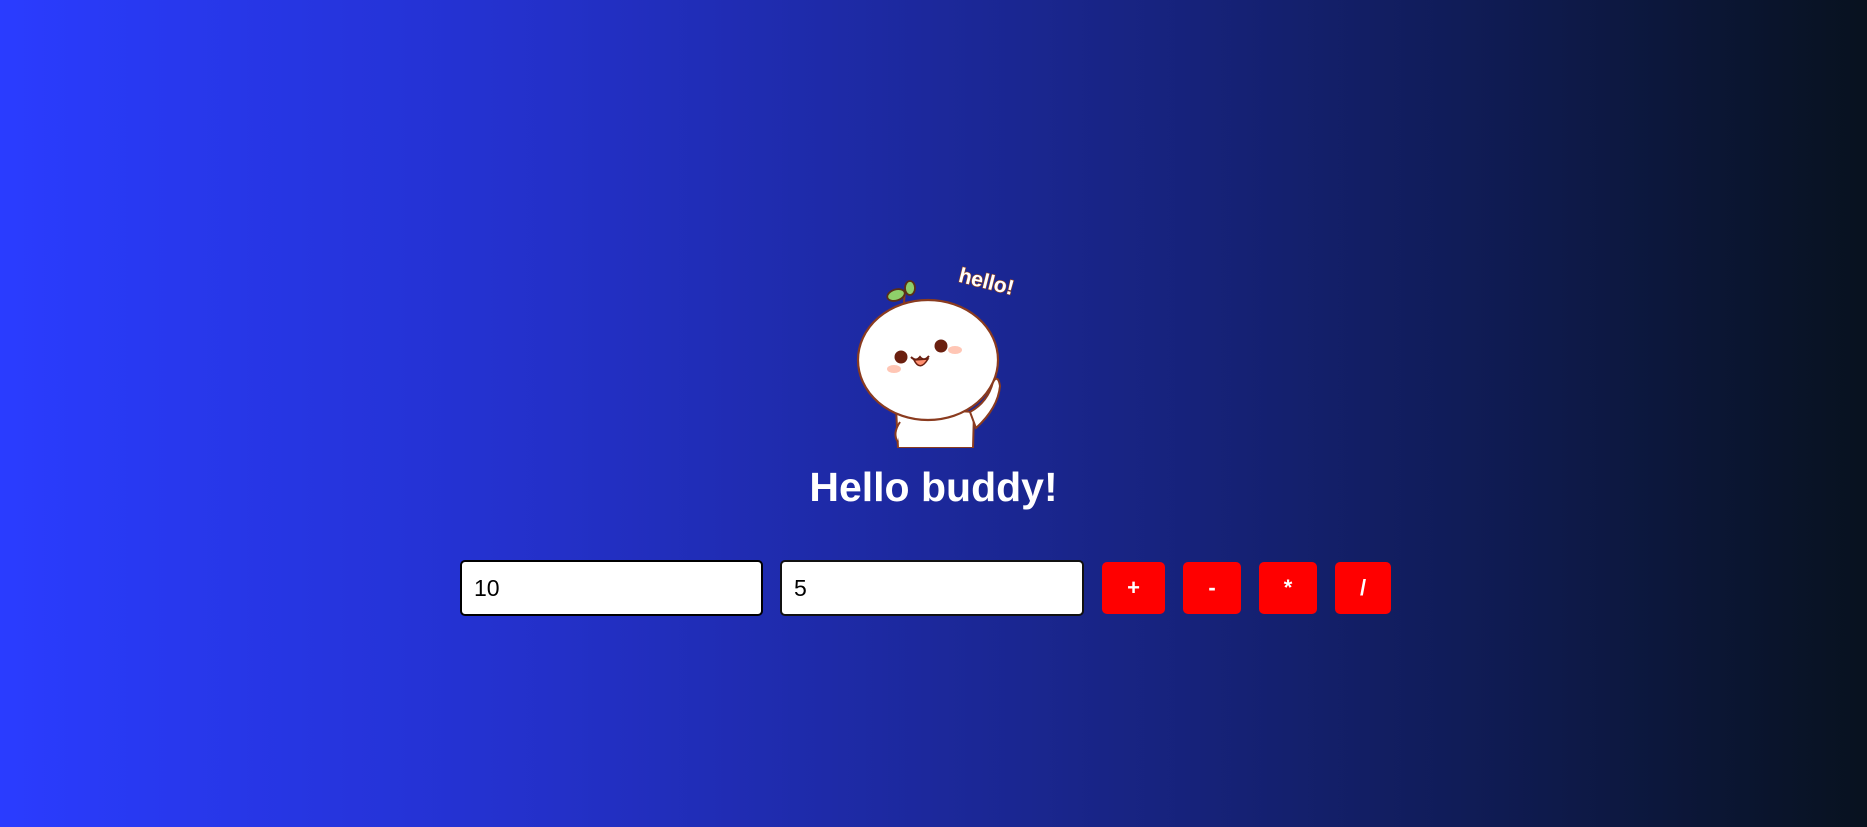 The height and width of the screenshot is (827, 1867). I want to click on multiply-button: *, so click(1288, 588).